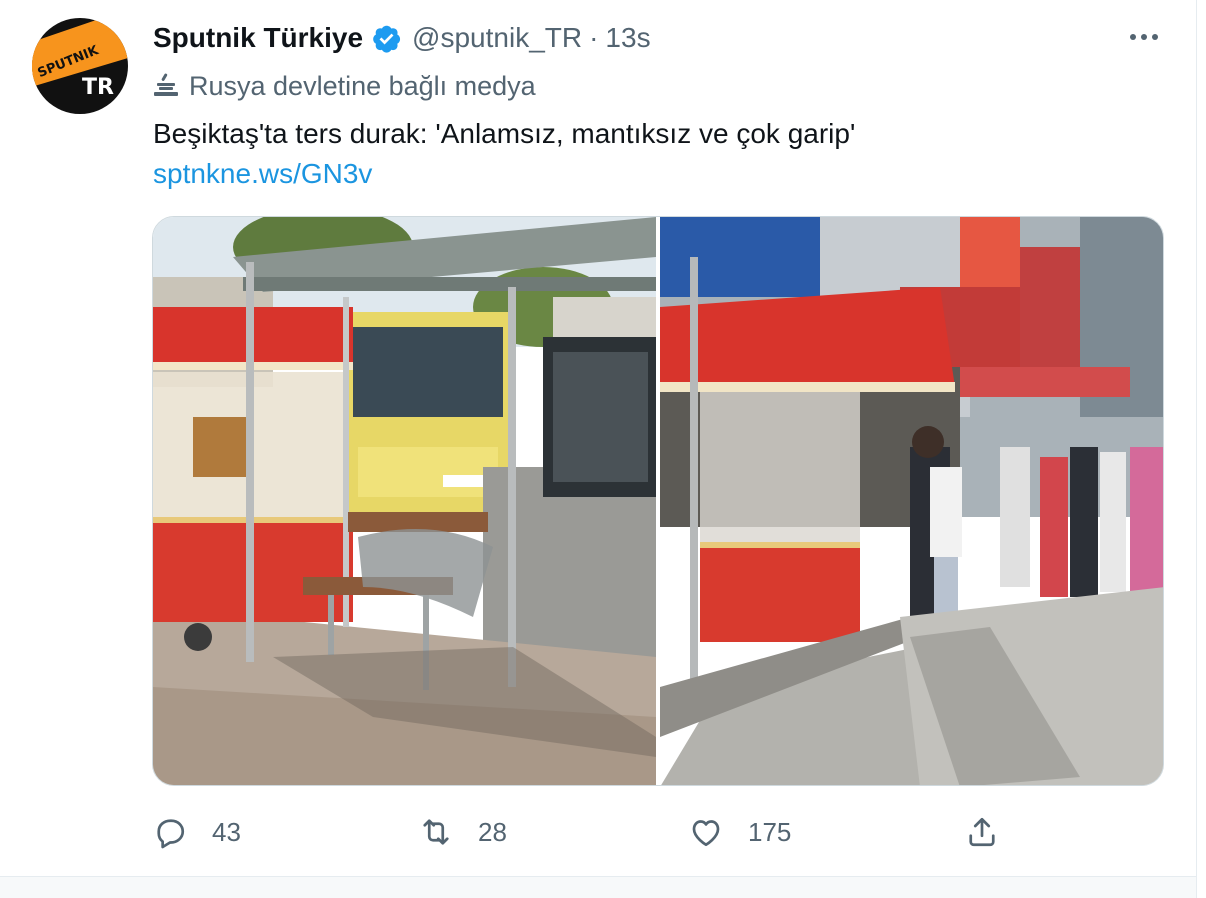 The height and width of the screenshot is (898, 1206). What do you see at coordinates (166, 86) in the screenshot?
I see `state-media-icon` at bounding box center [166, 86].